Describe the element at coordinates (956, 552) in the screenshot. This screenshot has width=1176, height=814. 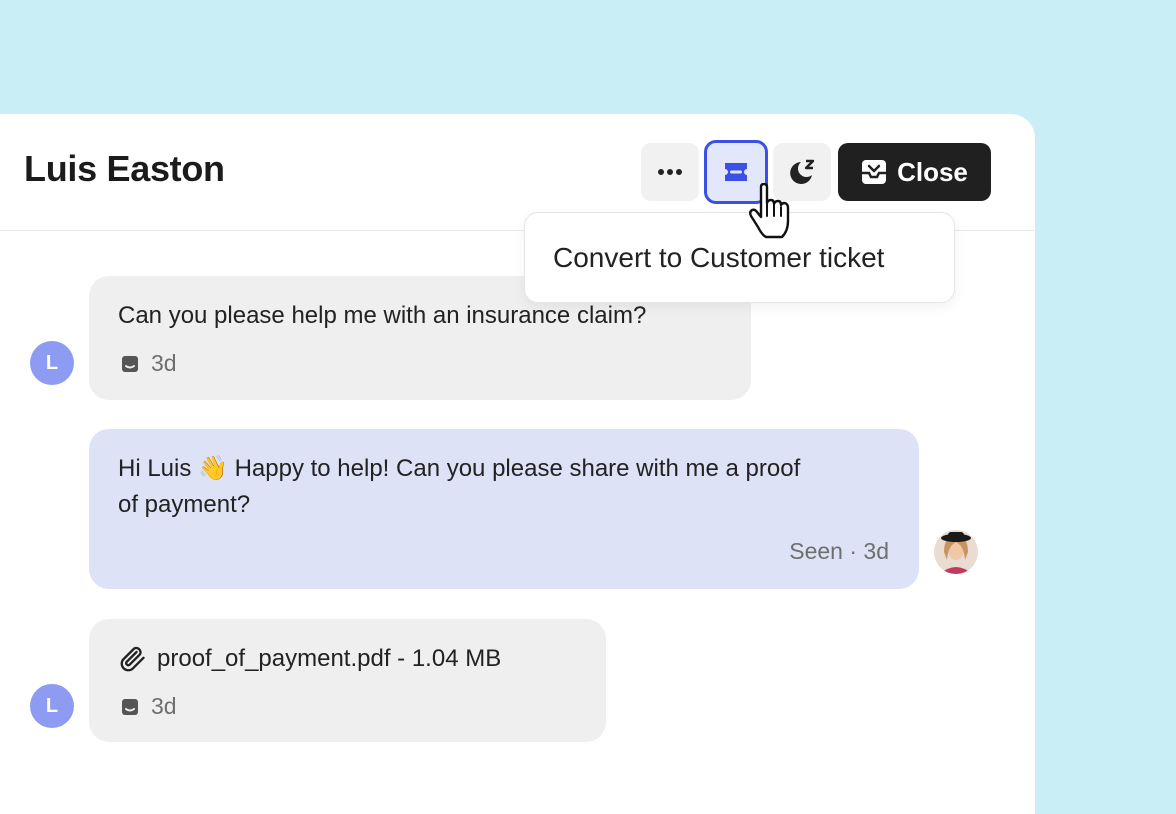
I see `agent-avatar` at that location.